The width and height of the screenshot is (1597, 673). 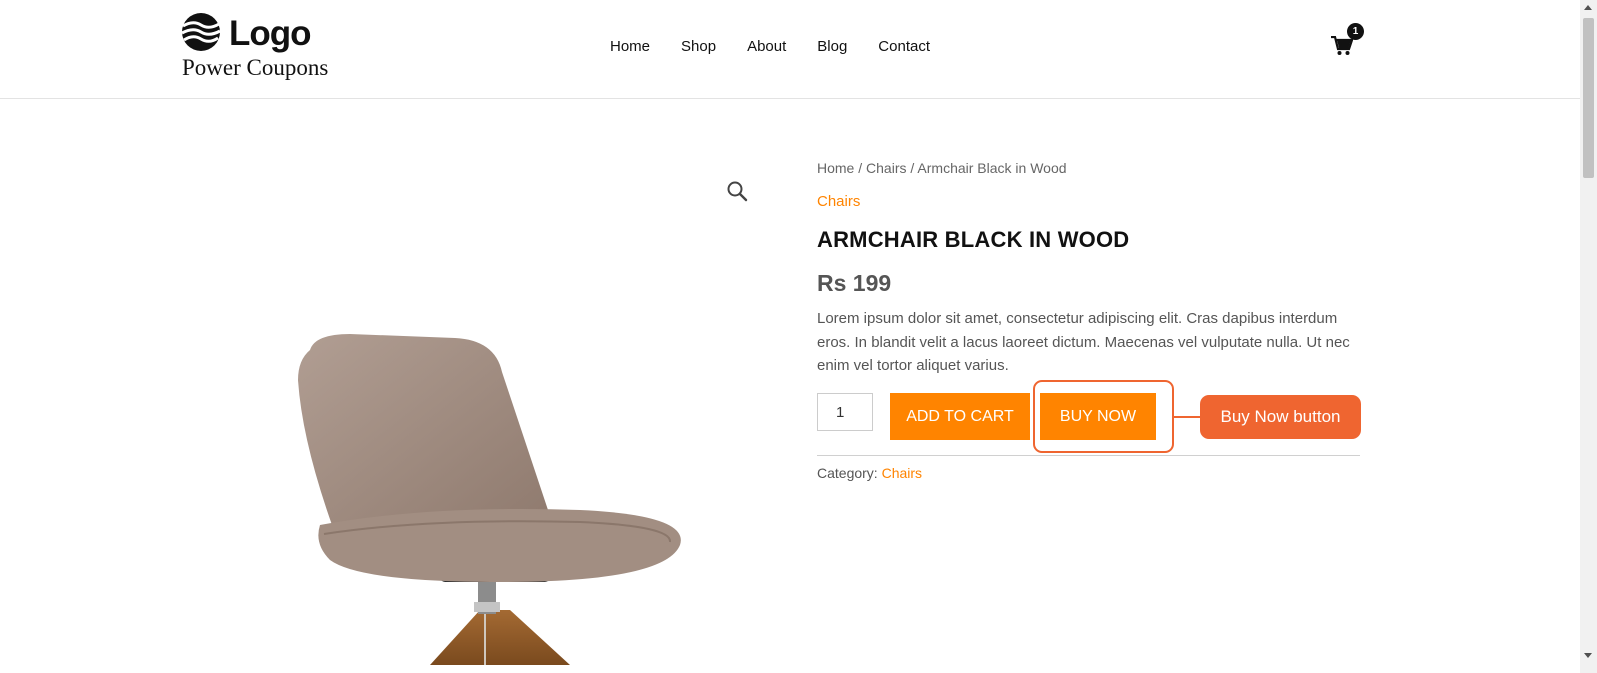 What do you see at coordinates (992, 168) in the screenshot?
I see `breadcrumb-current: Armchair Black in Wood` at bounding box center [992, 168].